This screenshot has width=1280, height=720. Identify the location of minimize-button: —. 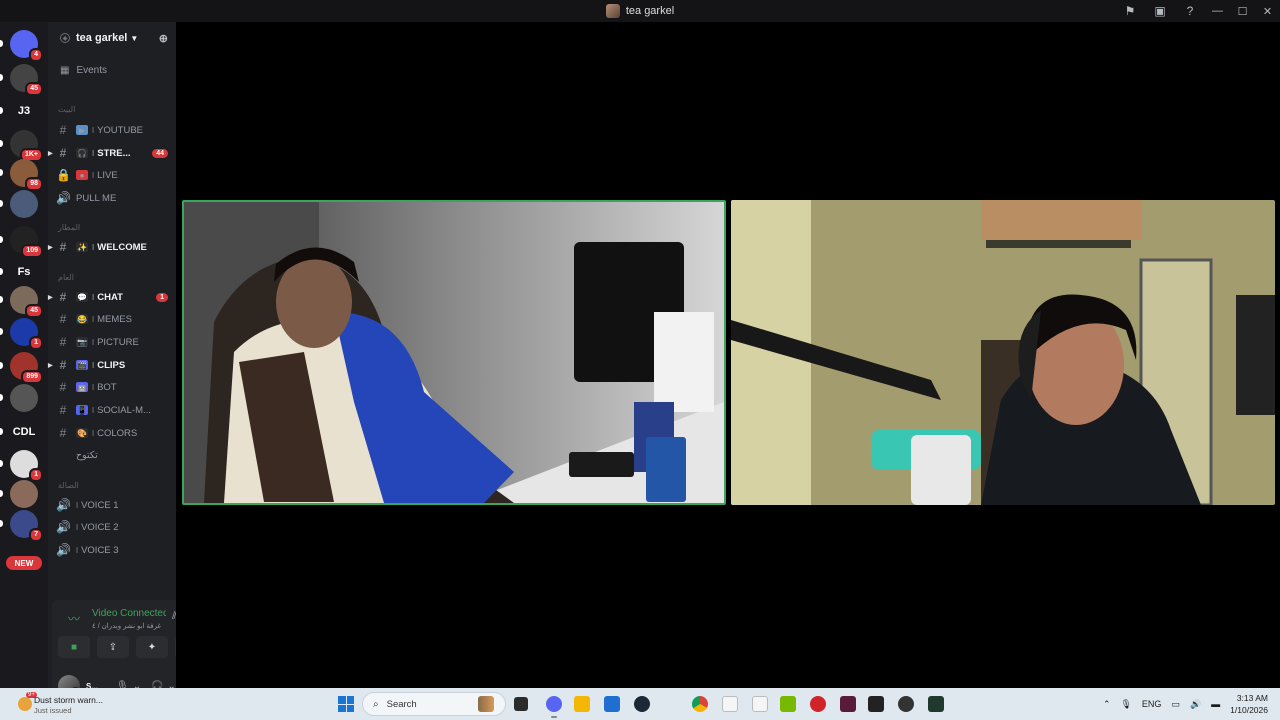
(1217, 11).